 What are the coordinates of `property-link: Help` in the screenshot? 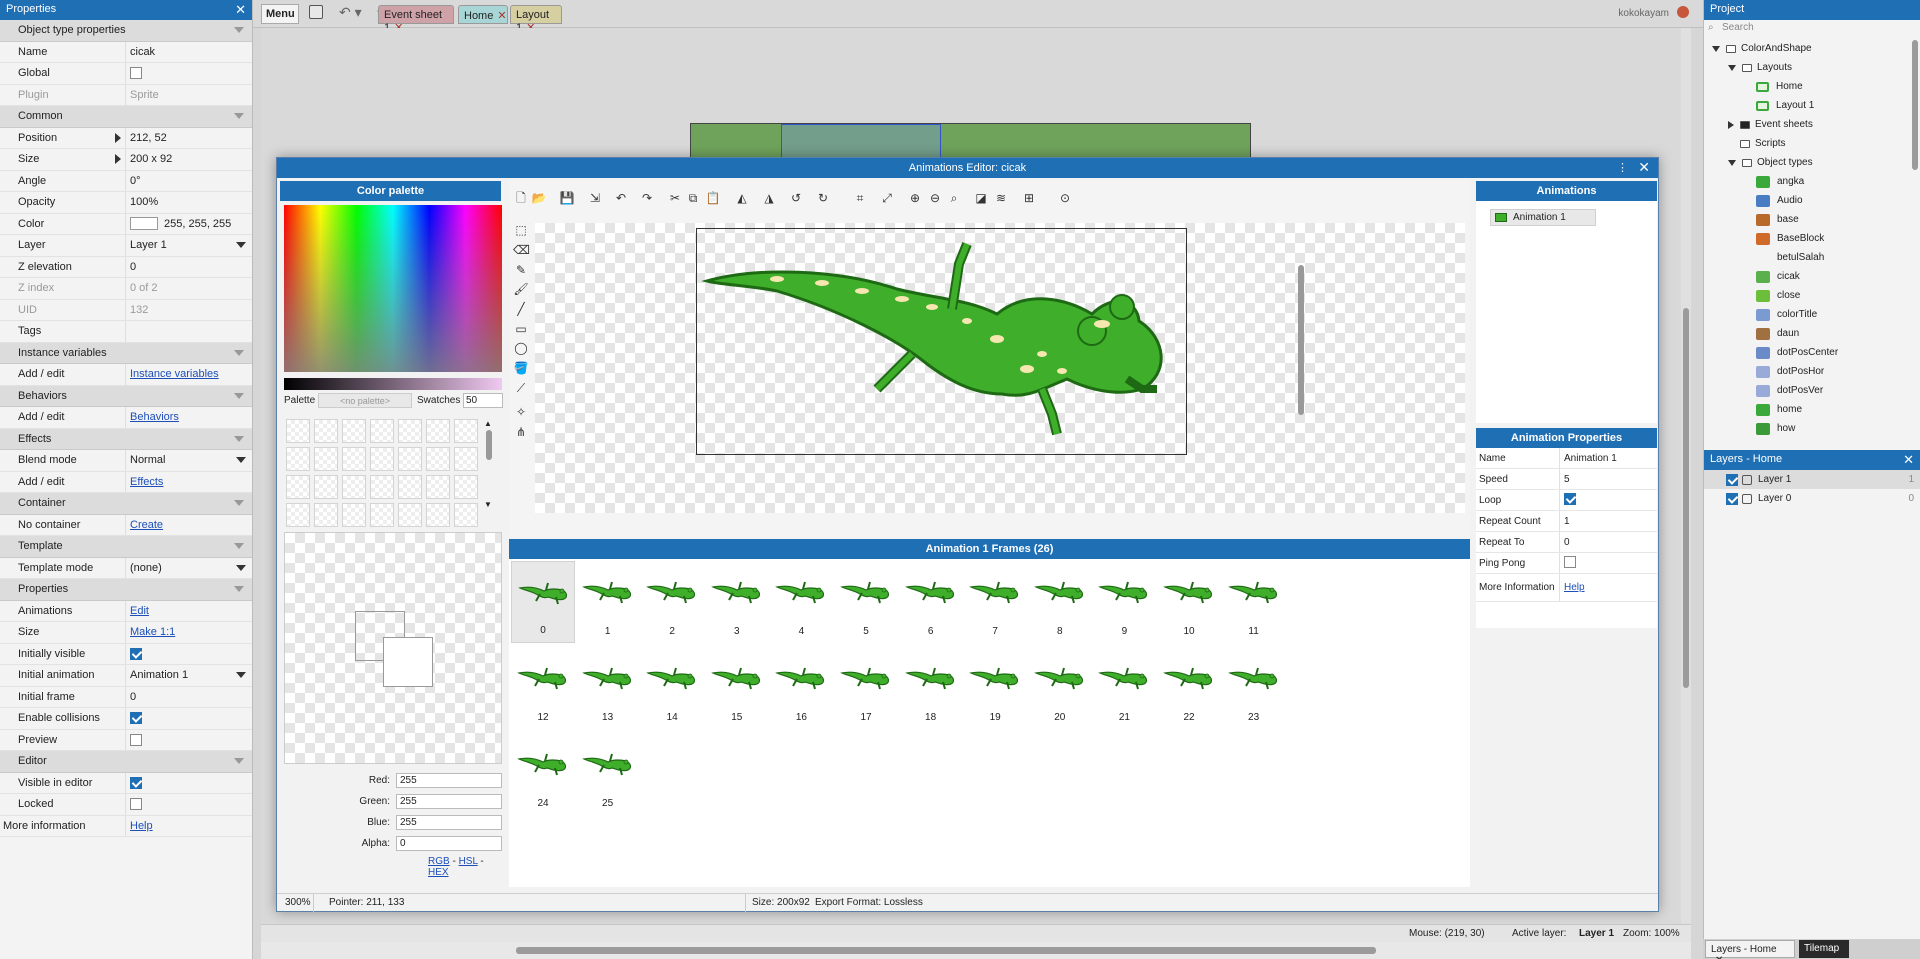 It's located at (141, 826).